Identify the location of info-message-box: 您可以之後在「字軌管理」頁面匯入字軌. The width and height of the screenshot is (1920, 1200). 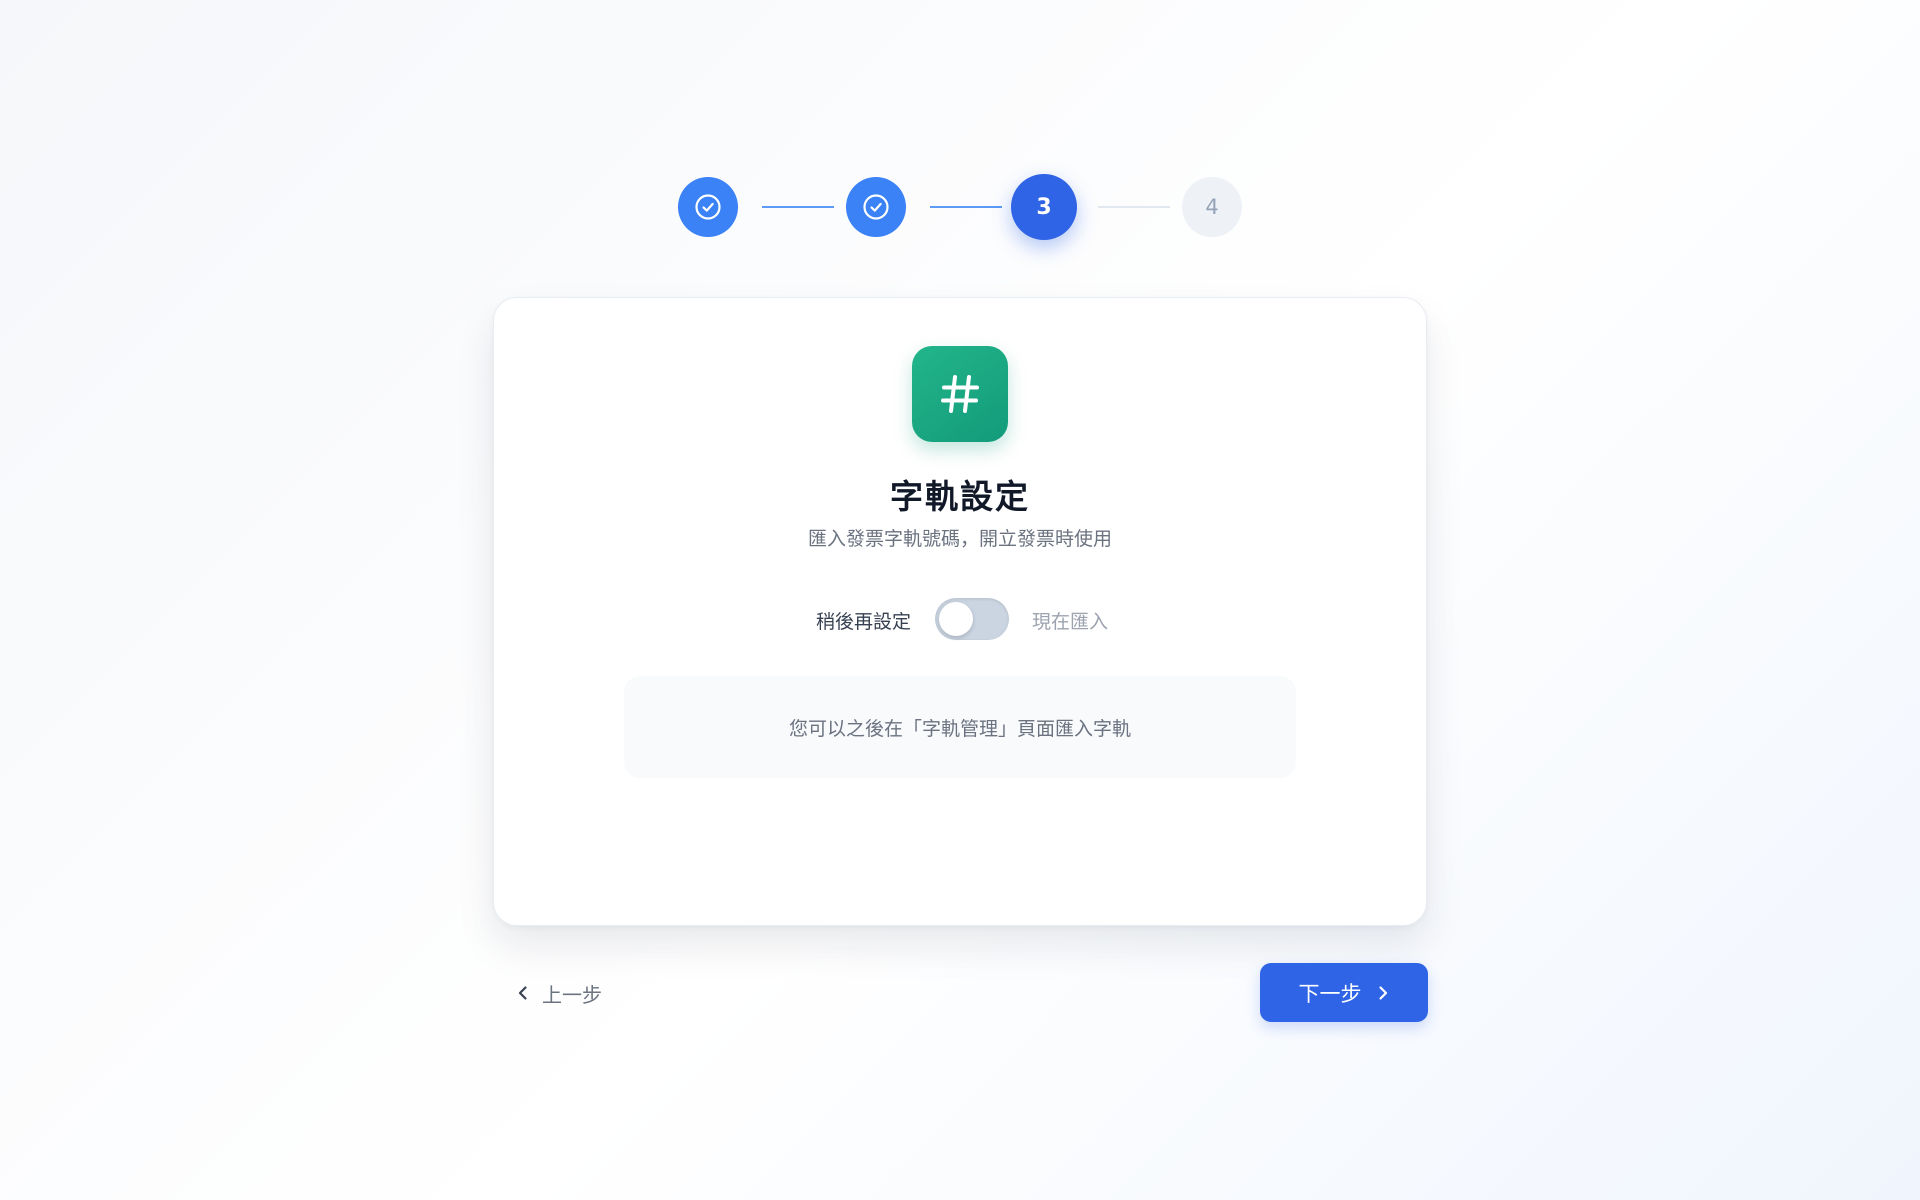
(960, 727).